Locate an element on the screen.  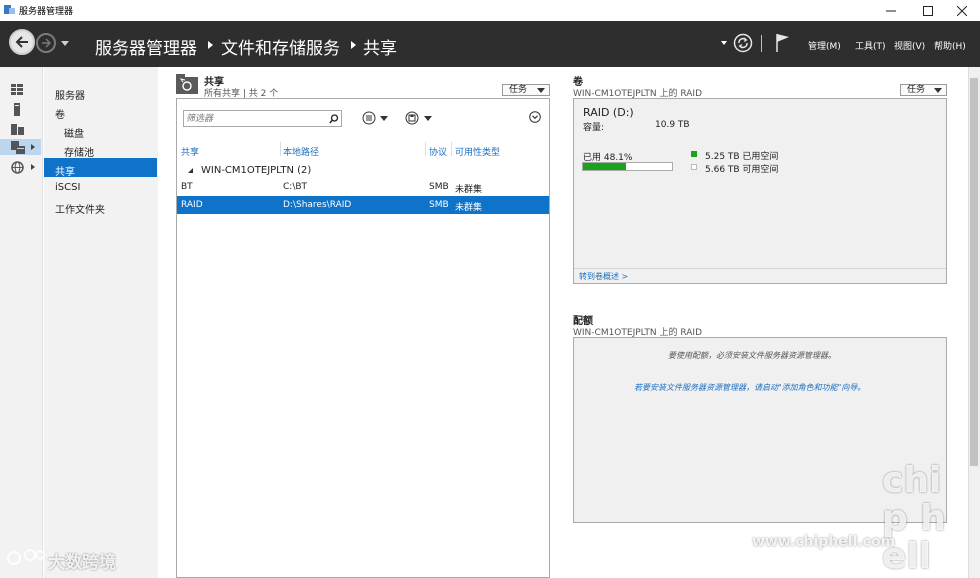
capacity-value: 10.9 TB is located at coordinates (672, 125).